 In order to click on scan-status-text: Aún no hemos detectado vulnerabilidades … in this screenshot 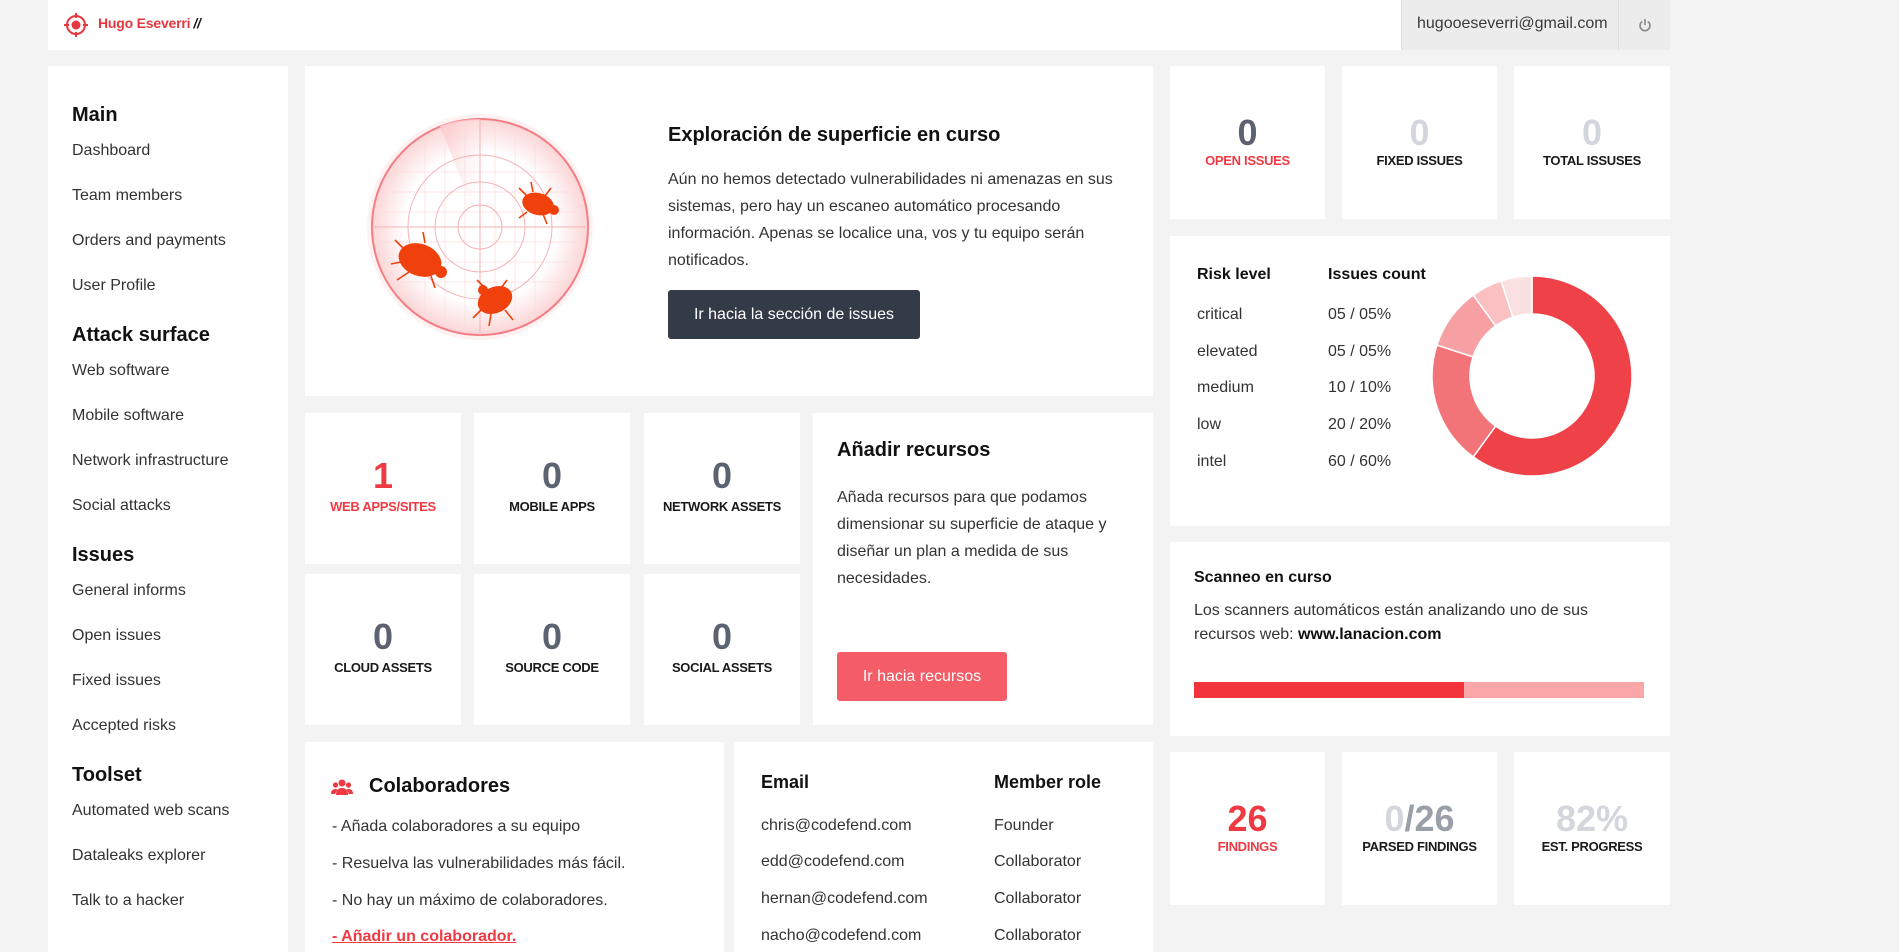, I will do `click(890, 220)`.